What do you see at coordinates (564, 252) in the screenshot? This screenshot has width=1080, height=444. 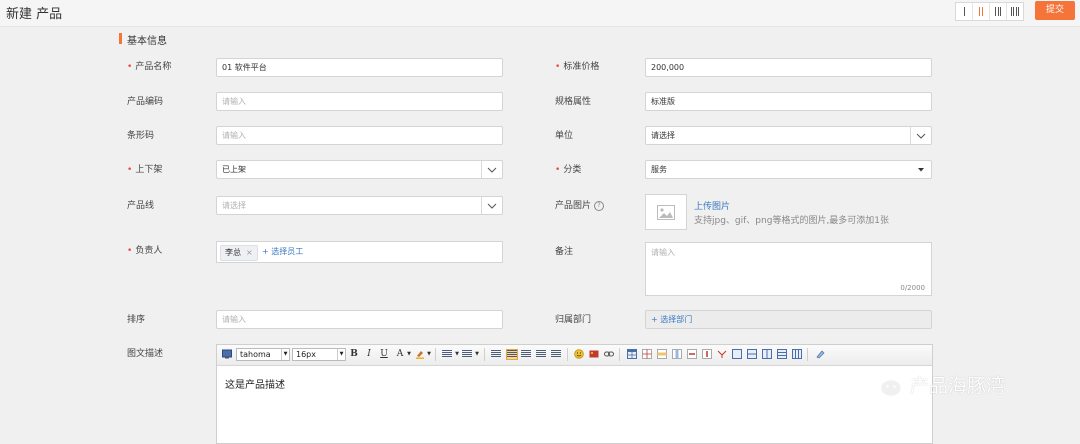 I see `remark-label: 备注` at bounding box center [564, 252].